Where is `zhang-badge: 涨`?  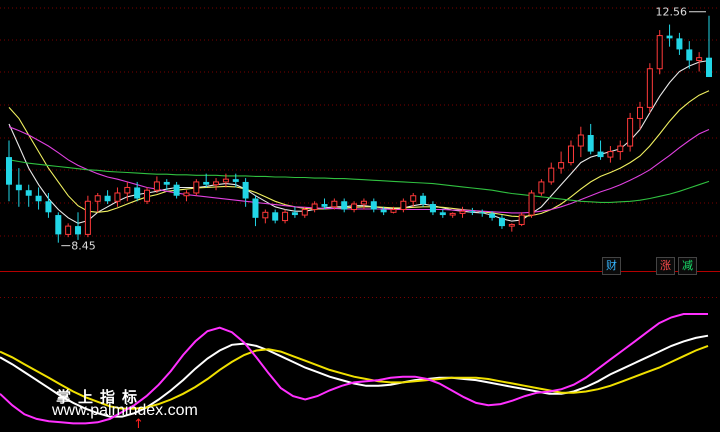
zhang-badge: 涨 is located at coordinates (665, 266).